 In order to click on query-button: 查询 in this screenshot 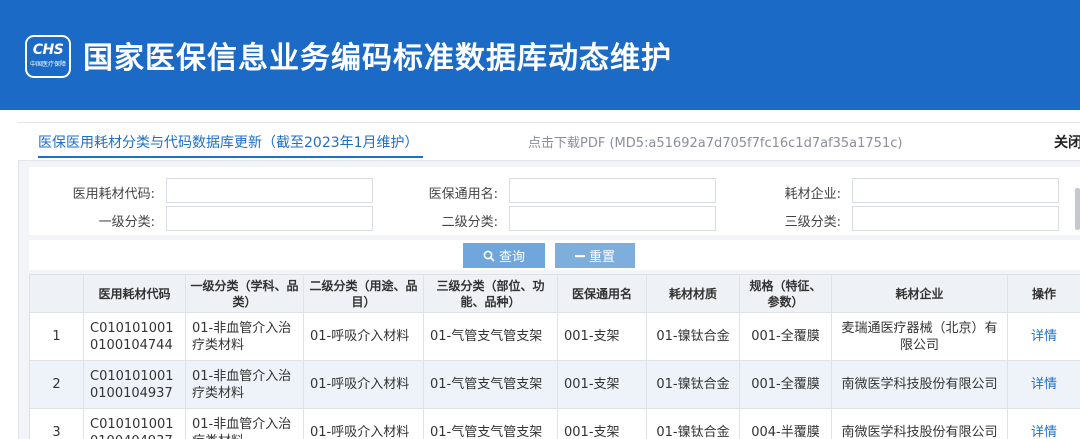, I will do `click(504, 255)`.